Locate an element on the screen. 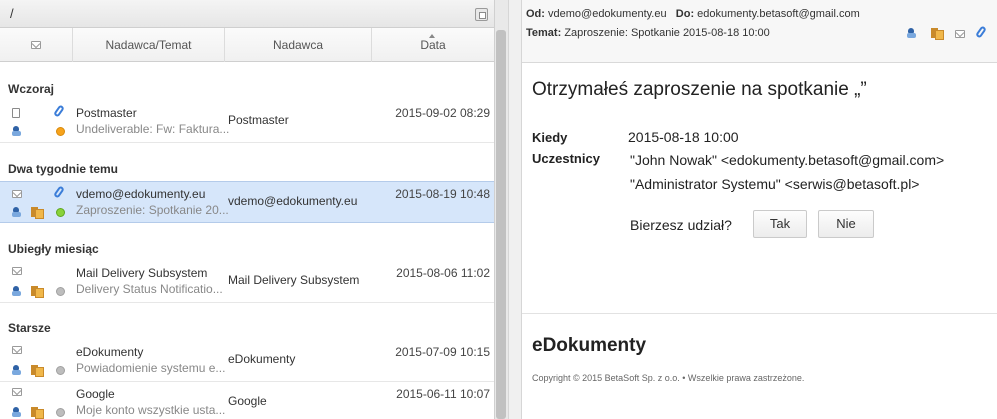  invitation-title: Otrzymałeś zaproszenie na spotkanie „” is located at coordinates (699, 89).